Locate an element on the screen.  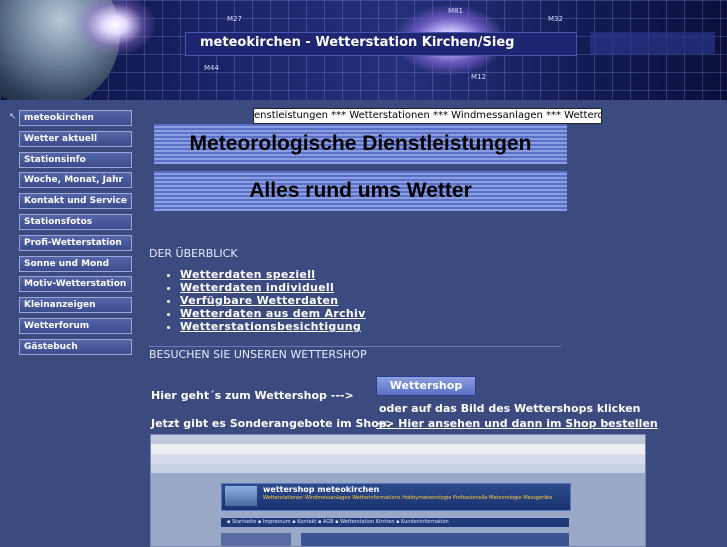
shop-here-text: Hier geht´s zum Wettershop ---> is located at coordinates (252, 395).